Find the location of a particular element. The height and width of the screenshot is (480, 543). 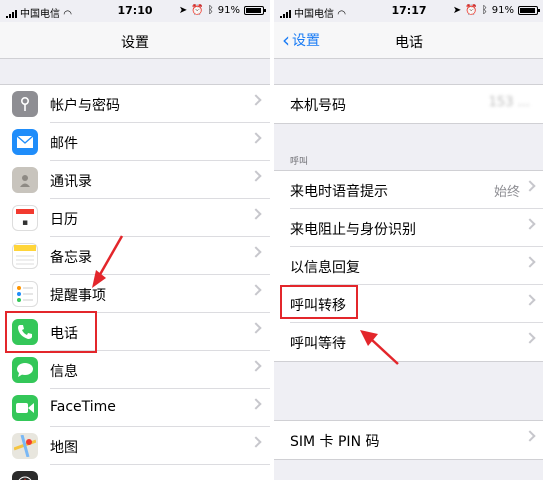

nav-bar: ‹ 设置 电话 is located at coordinates (408, 40).